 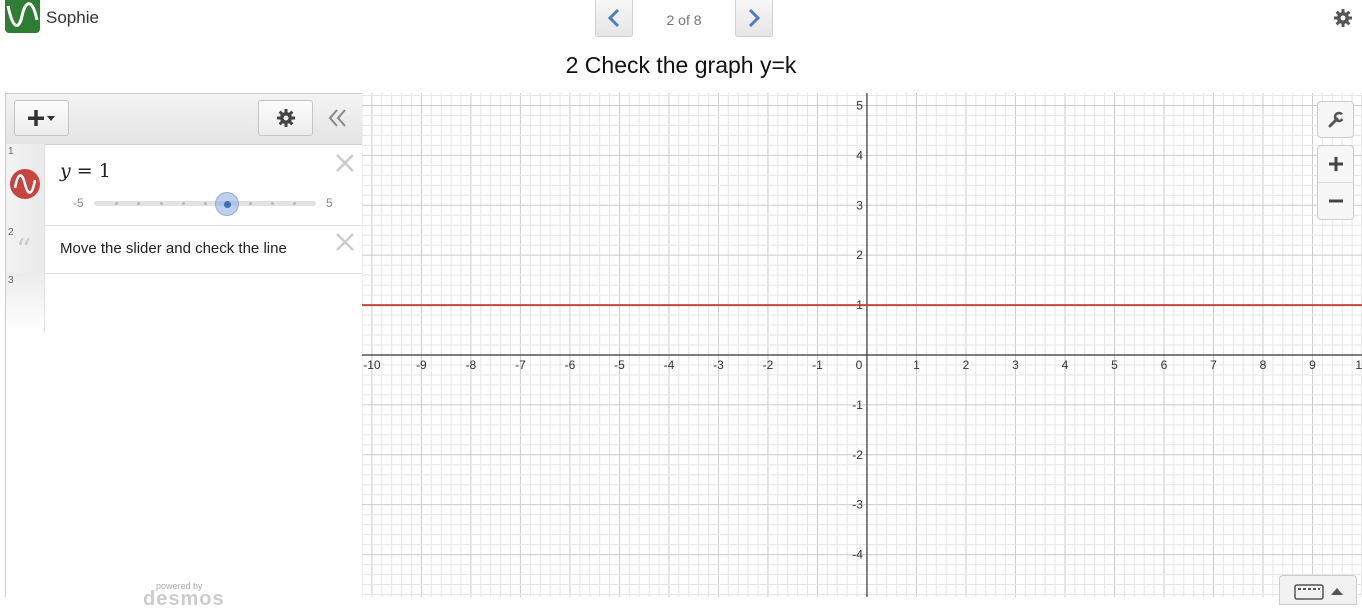 I want to click on next-page-button, so click(x=754, y=18).